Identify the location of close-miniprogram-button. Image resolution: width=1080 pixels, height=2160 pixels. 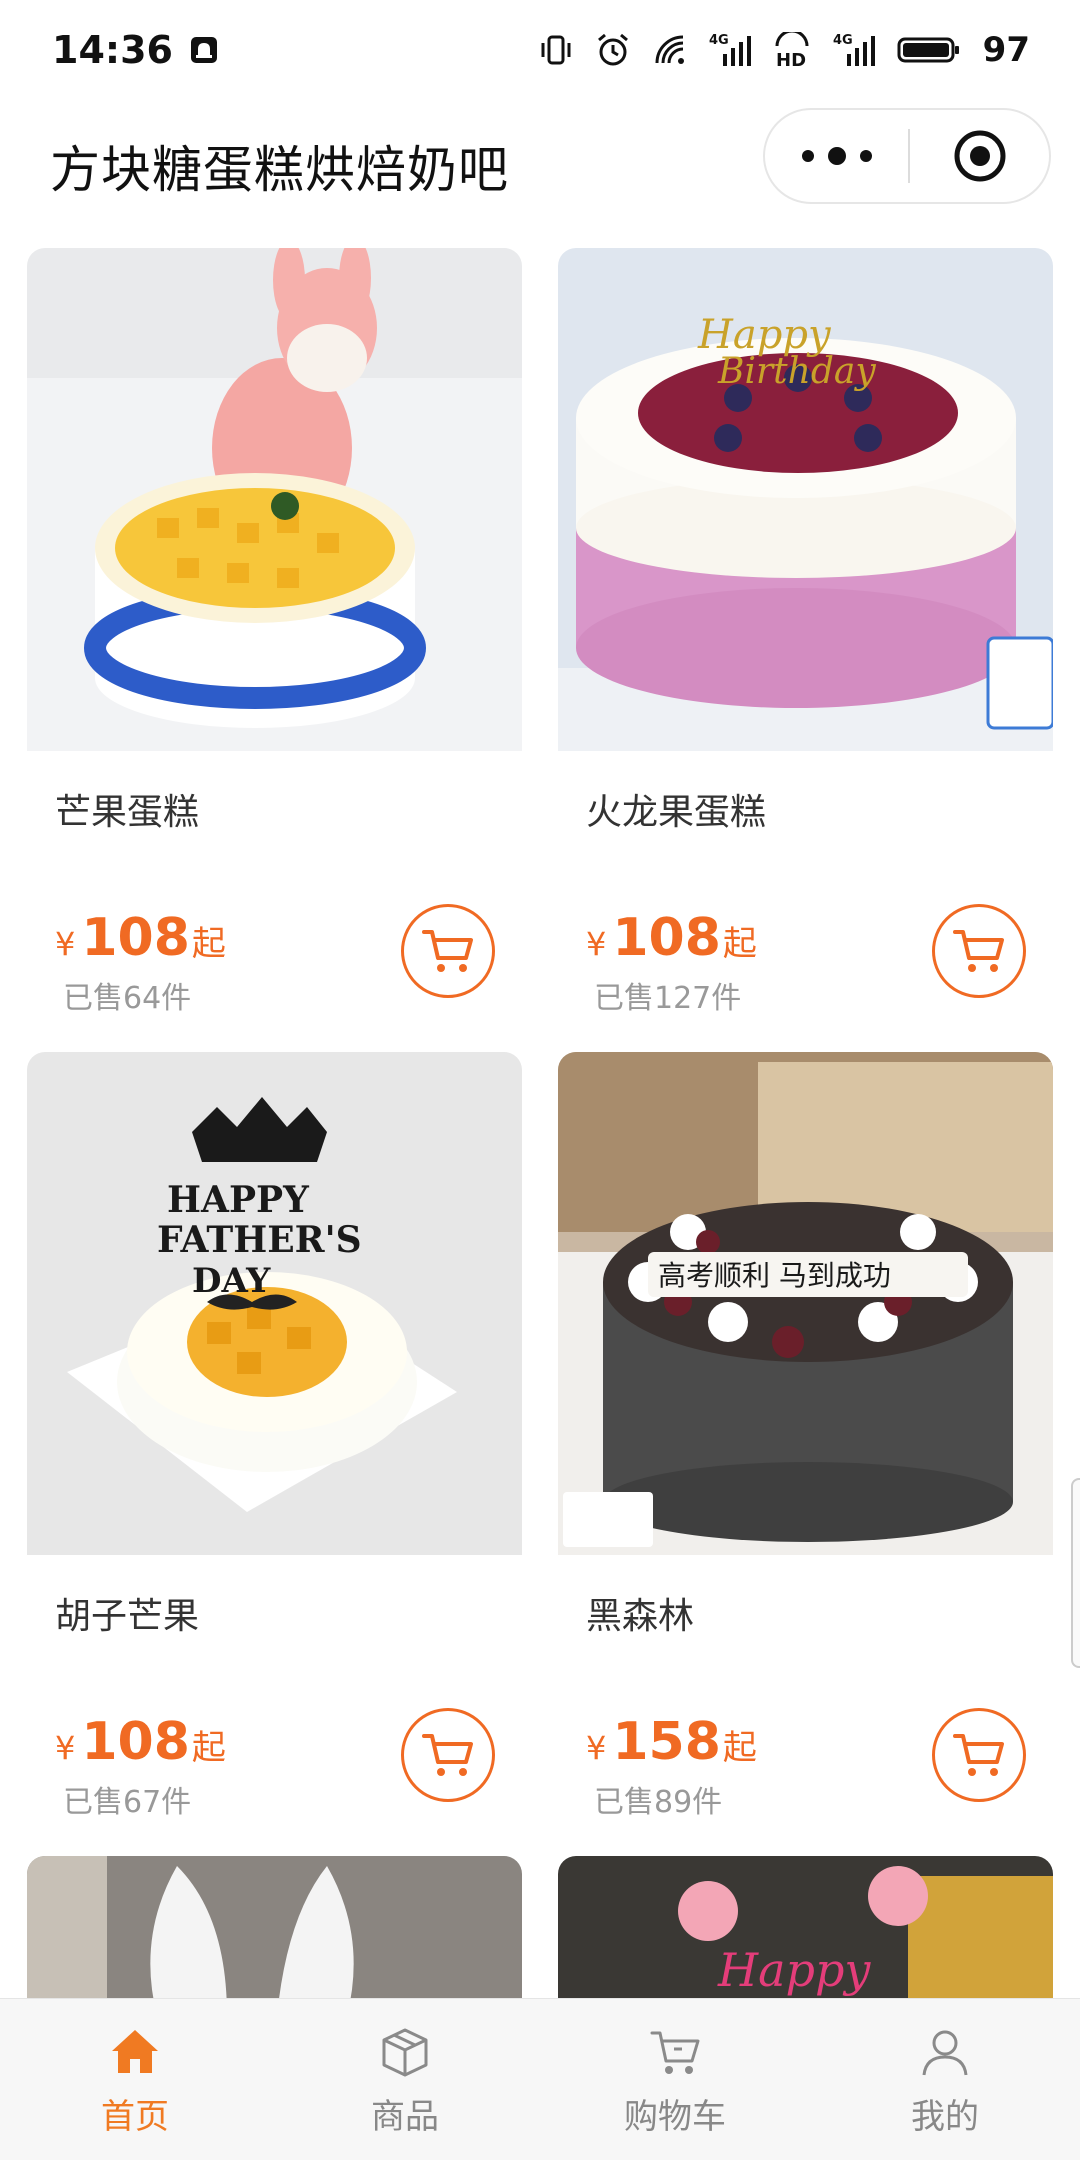
(979, 156).